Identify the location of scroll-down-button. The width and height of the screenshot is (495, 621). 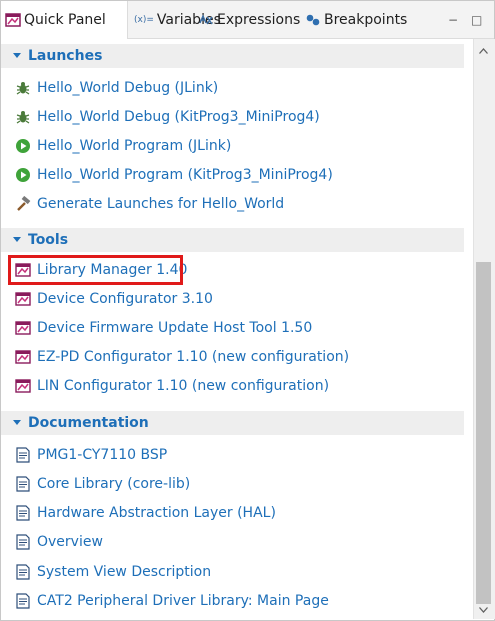
(483, 610).